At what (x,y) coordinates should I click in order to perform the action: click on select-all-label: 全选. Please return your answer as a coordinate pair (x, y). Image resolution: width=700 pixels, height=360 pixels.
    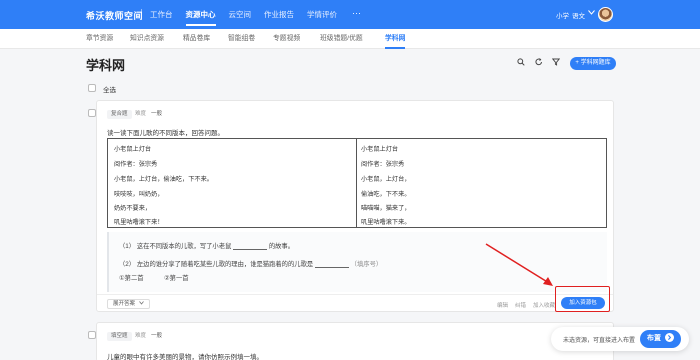
    Looking at the image, I should click on (109, 90).